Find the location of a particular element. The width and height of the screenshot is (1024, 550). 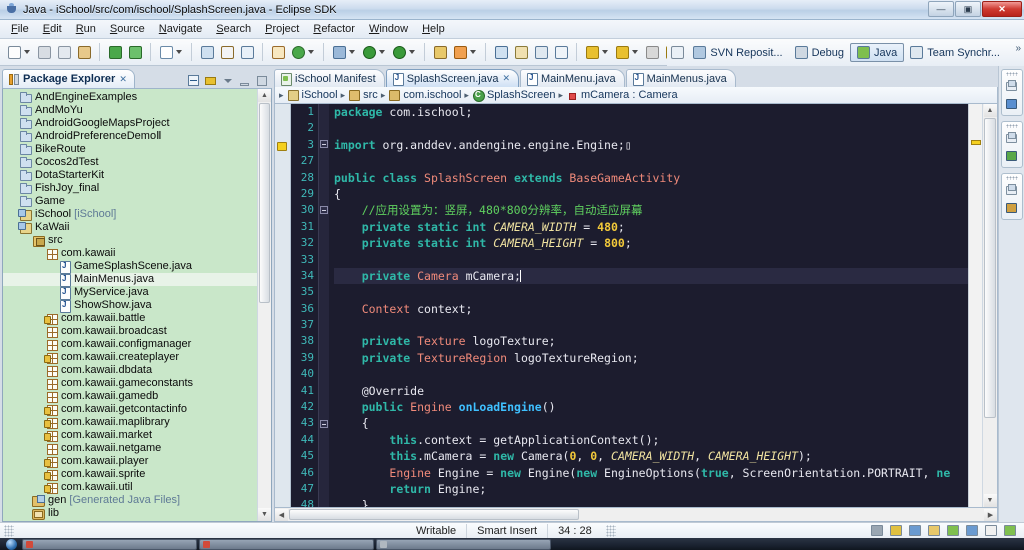

menu-run: Run is located at coordinates (86, 29).